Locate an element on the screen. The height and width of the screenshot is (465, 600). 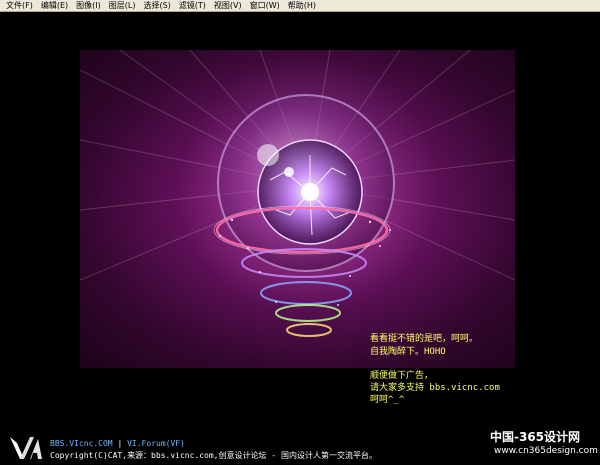
vi-logo-icon is located at coordinates (26, 448).